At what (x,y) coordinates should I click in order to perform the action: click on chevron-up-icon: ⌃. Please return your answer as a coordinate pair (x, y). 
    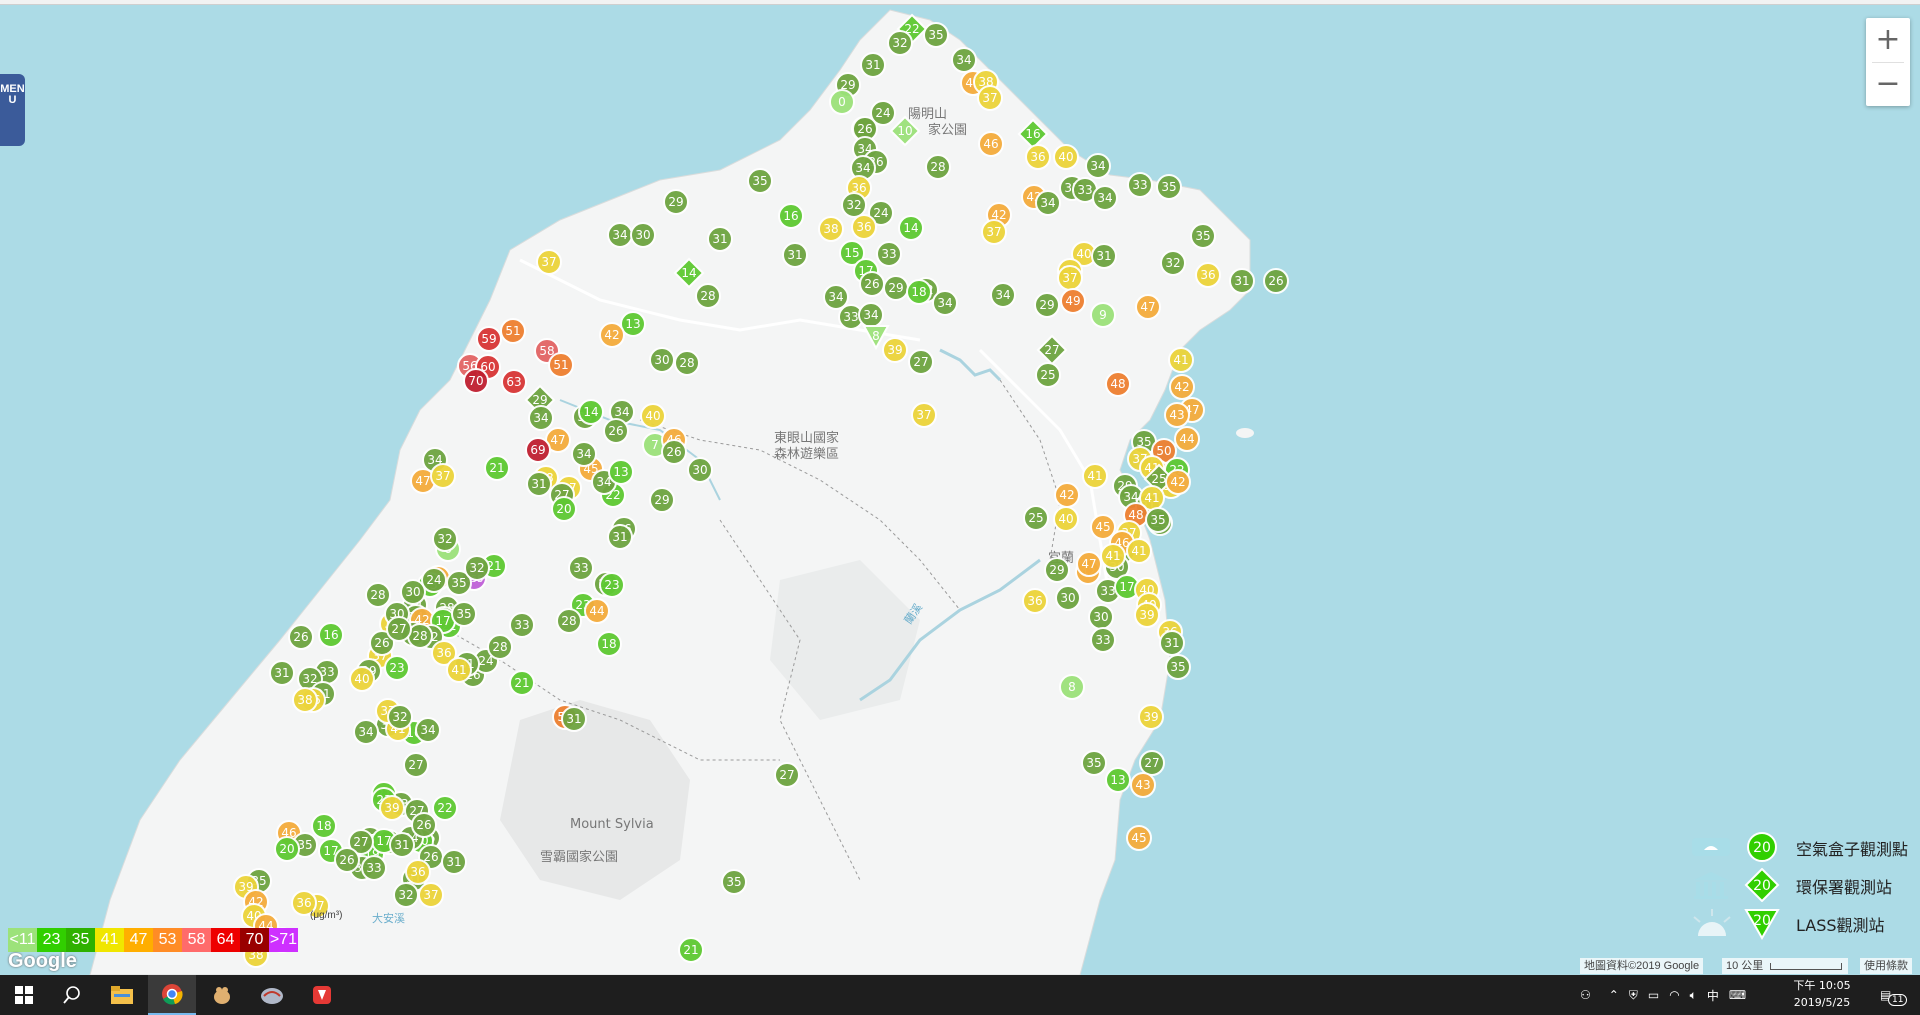
    Looking at the image, I should click on (1614, 995).